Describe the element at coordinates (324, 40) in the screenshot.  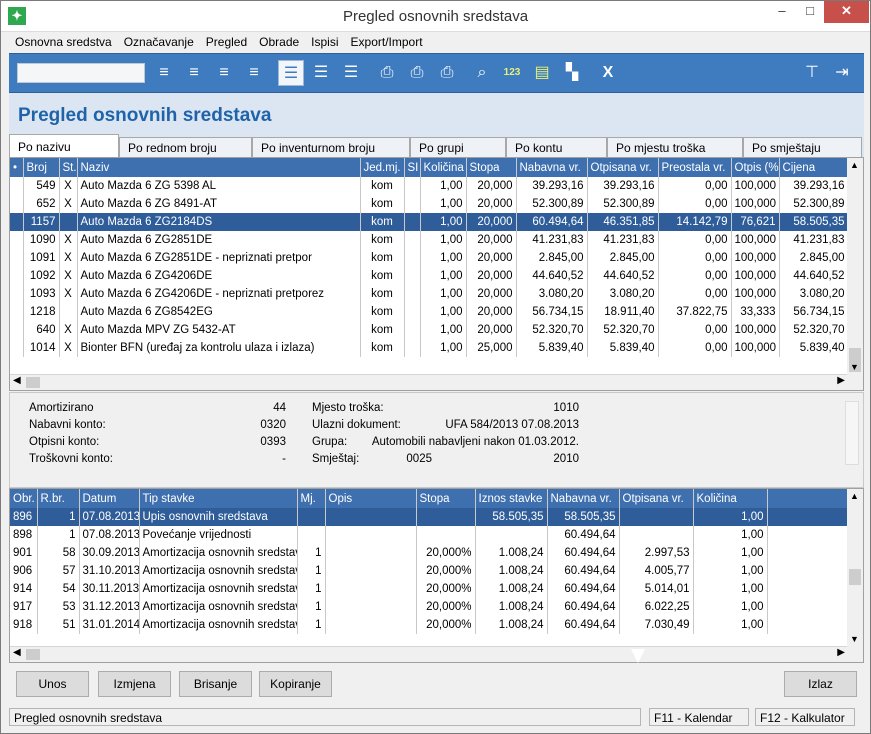
I see `menu-ispisi: Ispisi` at that location.